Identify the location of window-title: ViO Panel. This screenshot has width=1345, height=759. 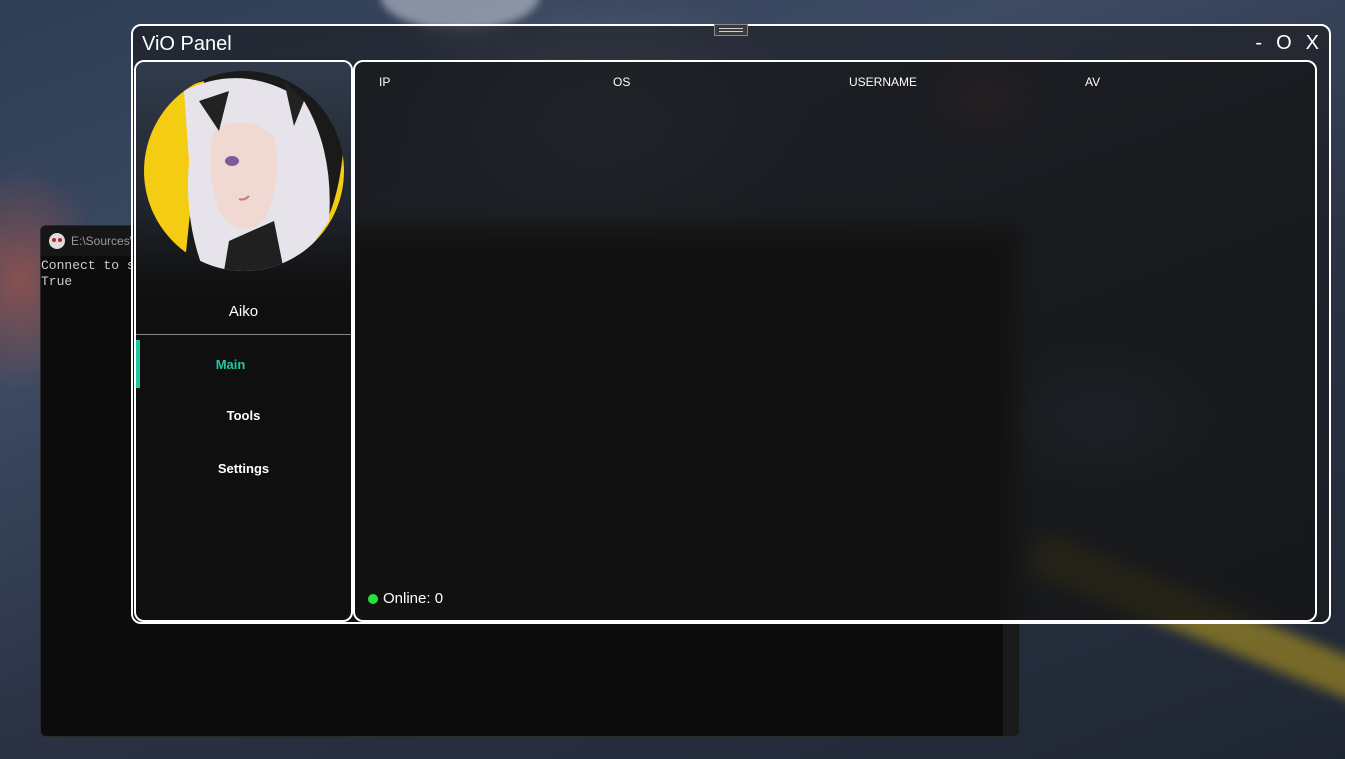
(187, 44).